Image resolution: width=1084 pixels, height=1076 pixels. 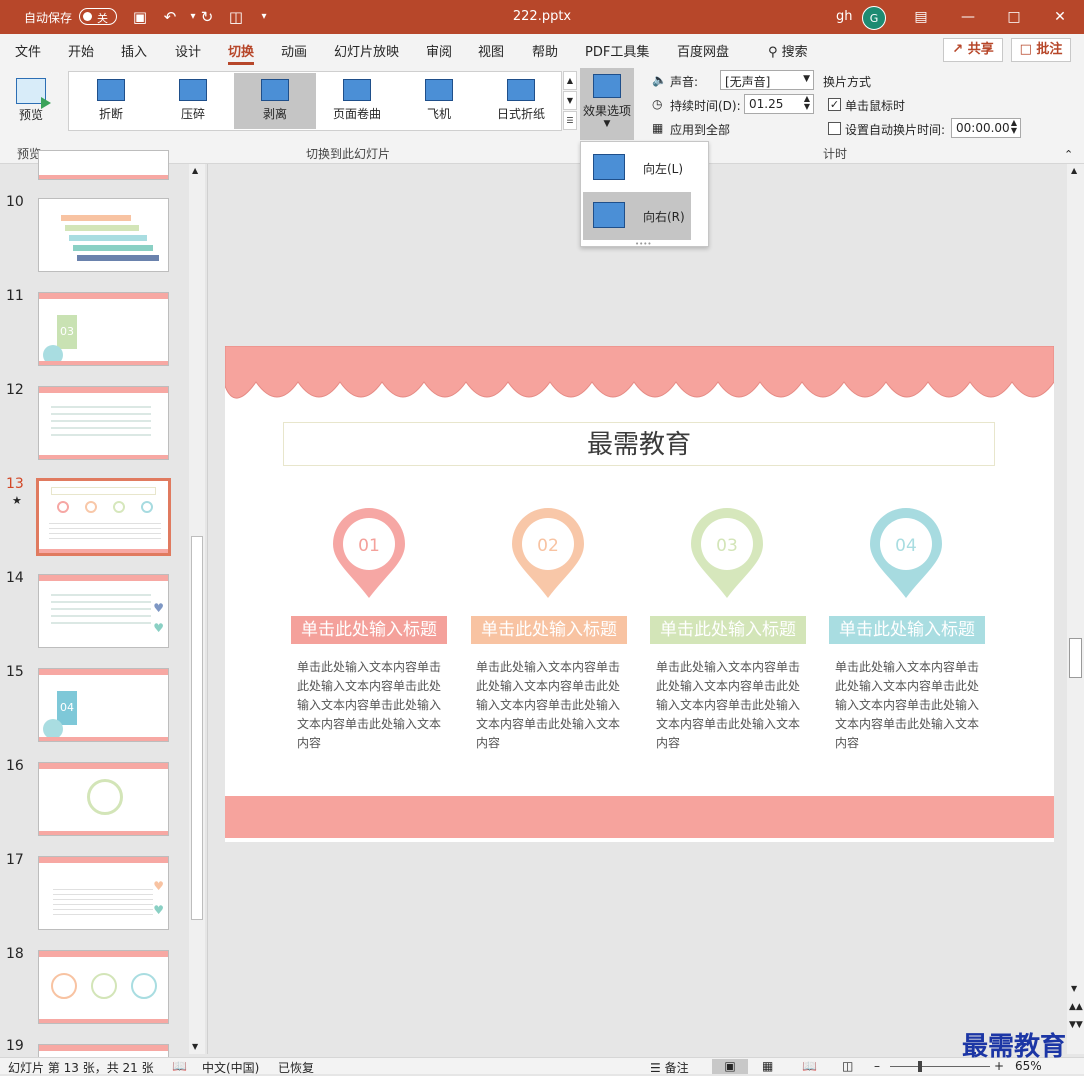 I want to click on group-label-timing: 计时, so click(x=835, y=154).